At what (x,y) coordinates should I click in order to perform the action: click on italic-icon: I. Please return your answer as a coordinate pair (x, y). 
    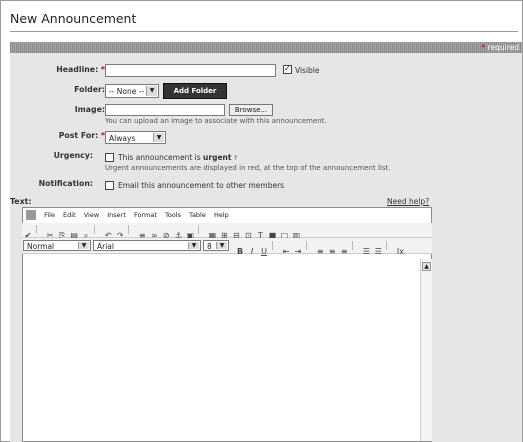
    Looking at the image, I should click on (252, 251).